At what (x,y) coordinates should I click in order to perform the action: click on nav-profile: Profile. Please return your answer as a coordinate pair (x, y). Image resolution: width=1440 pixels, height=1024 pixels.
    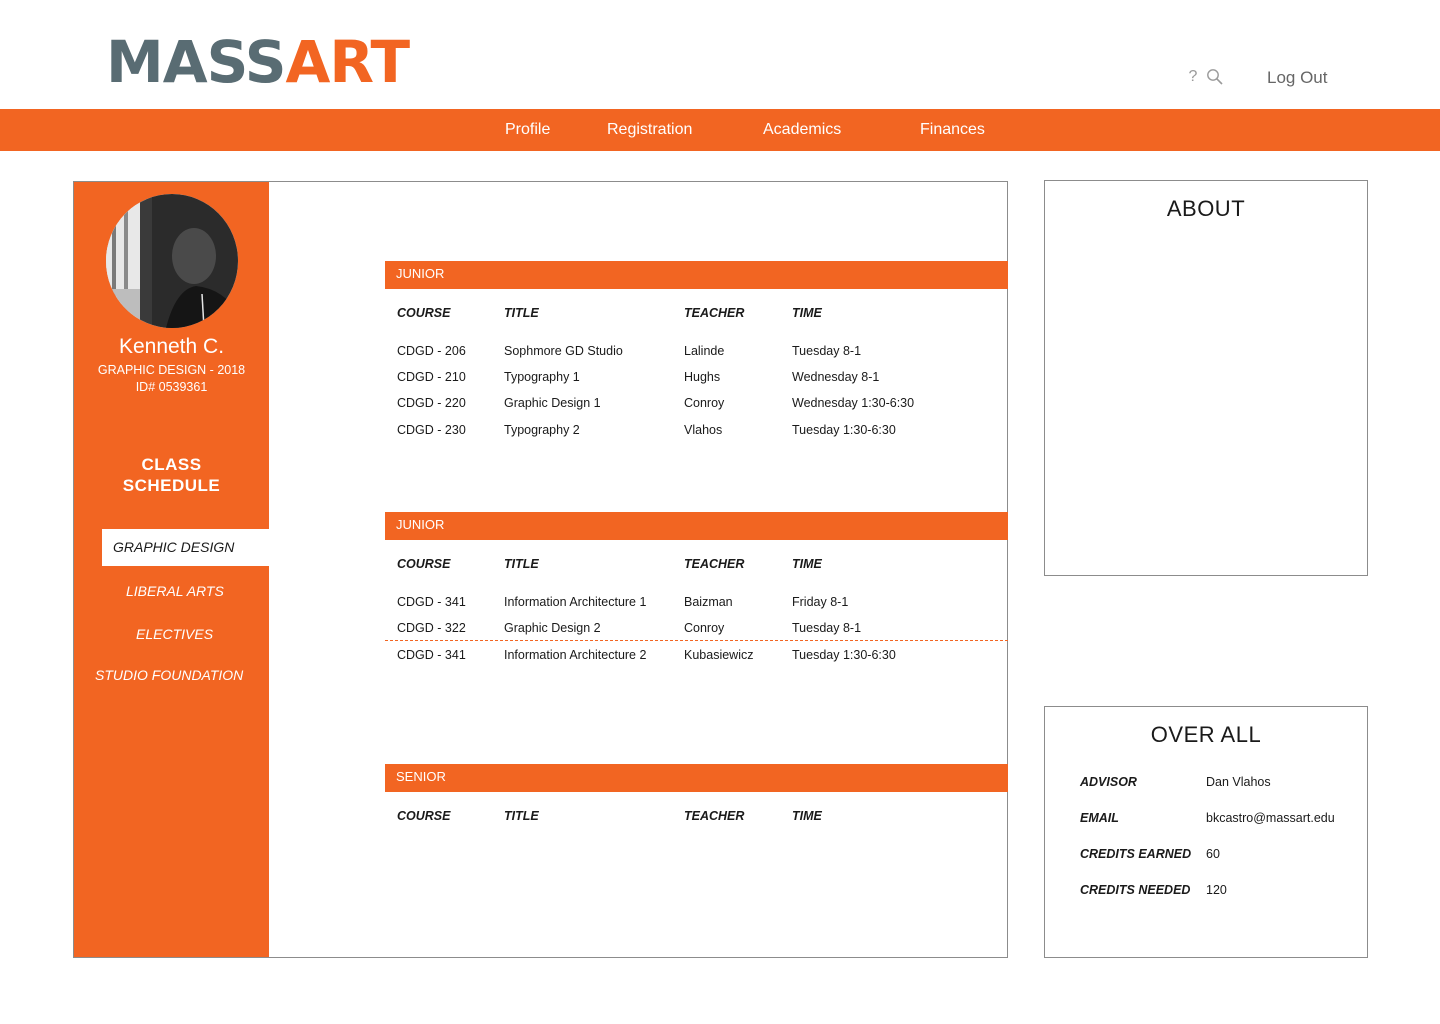
    Looking at the image, I should click on (527, 130).